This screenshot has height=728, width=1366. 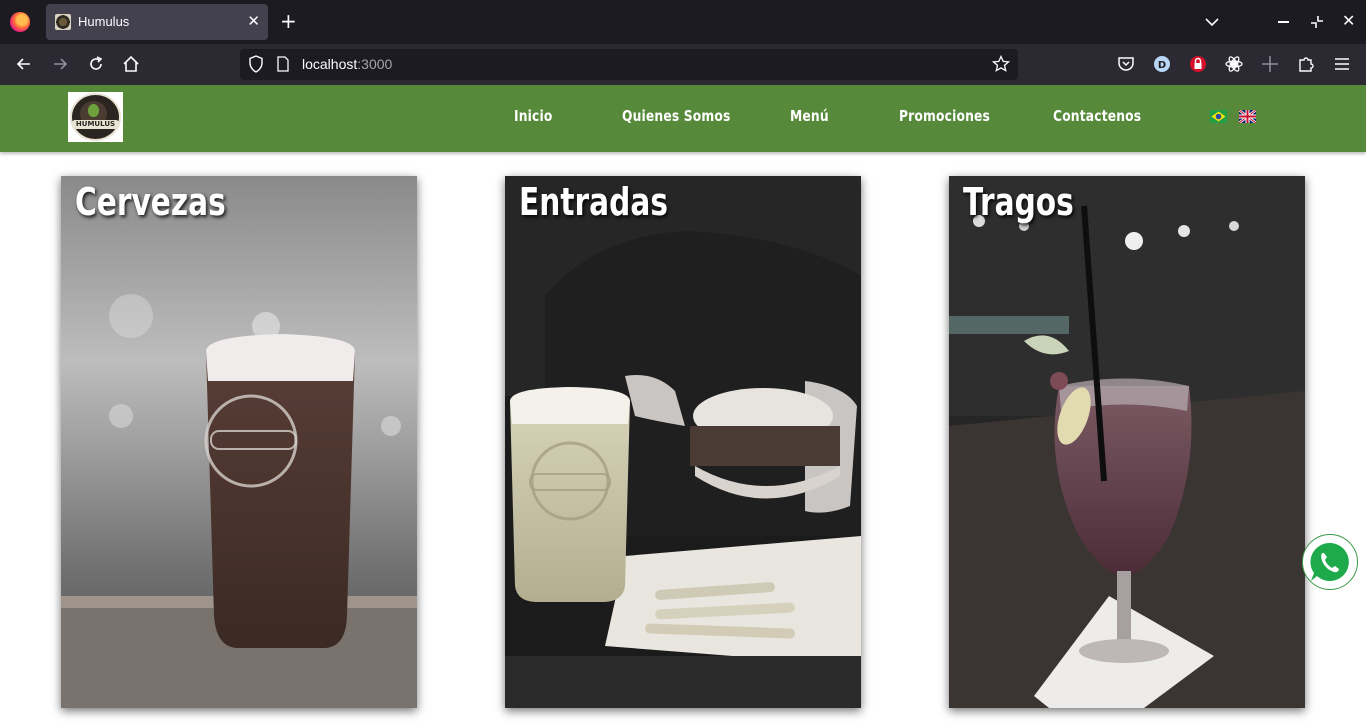 I want to click on logo-text: HUMULUS, so click(x=95, y=124).